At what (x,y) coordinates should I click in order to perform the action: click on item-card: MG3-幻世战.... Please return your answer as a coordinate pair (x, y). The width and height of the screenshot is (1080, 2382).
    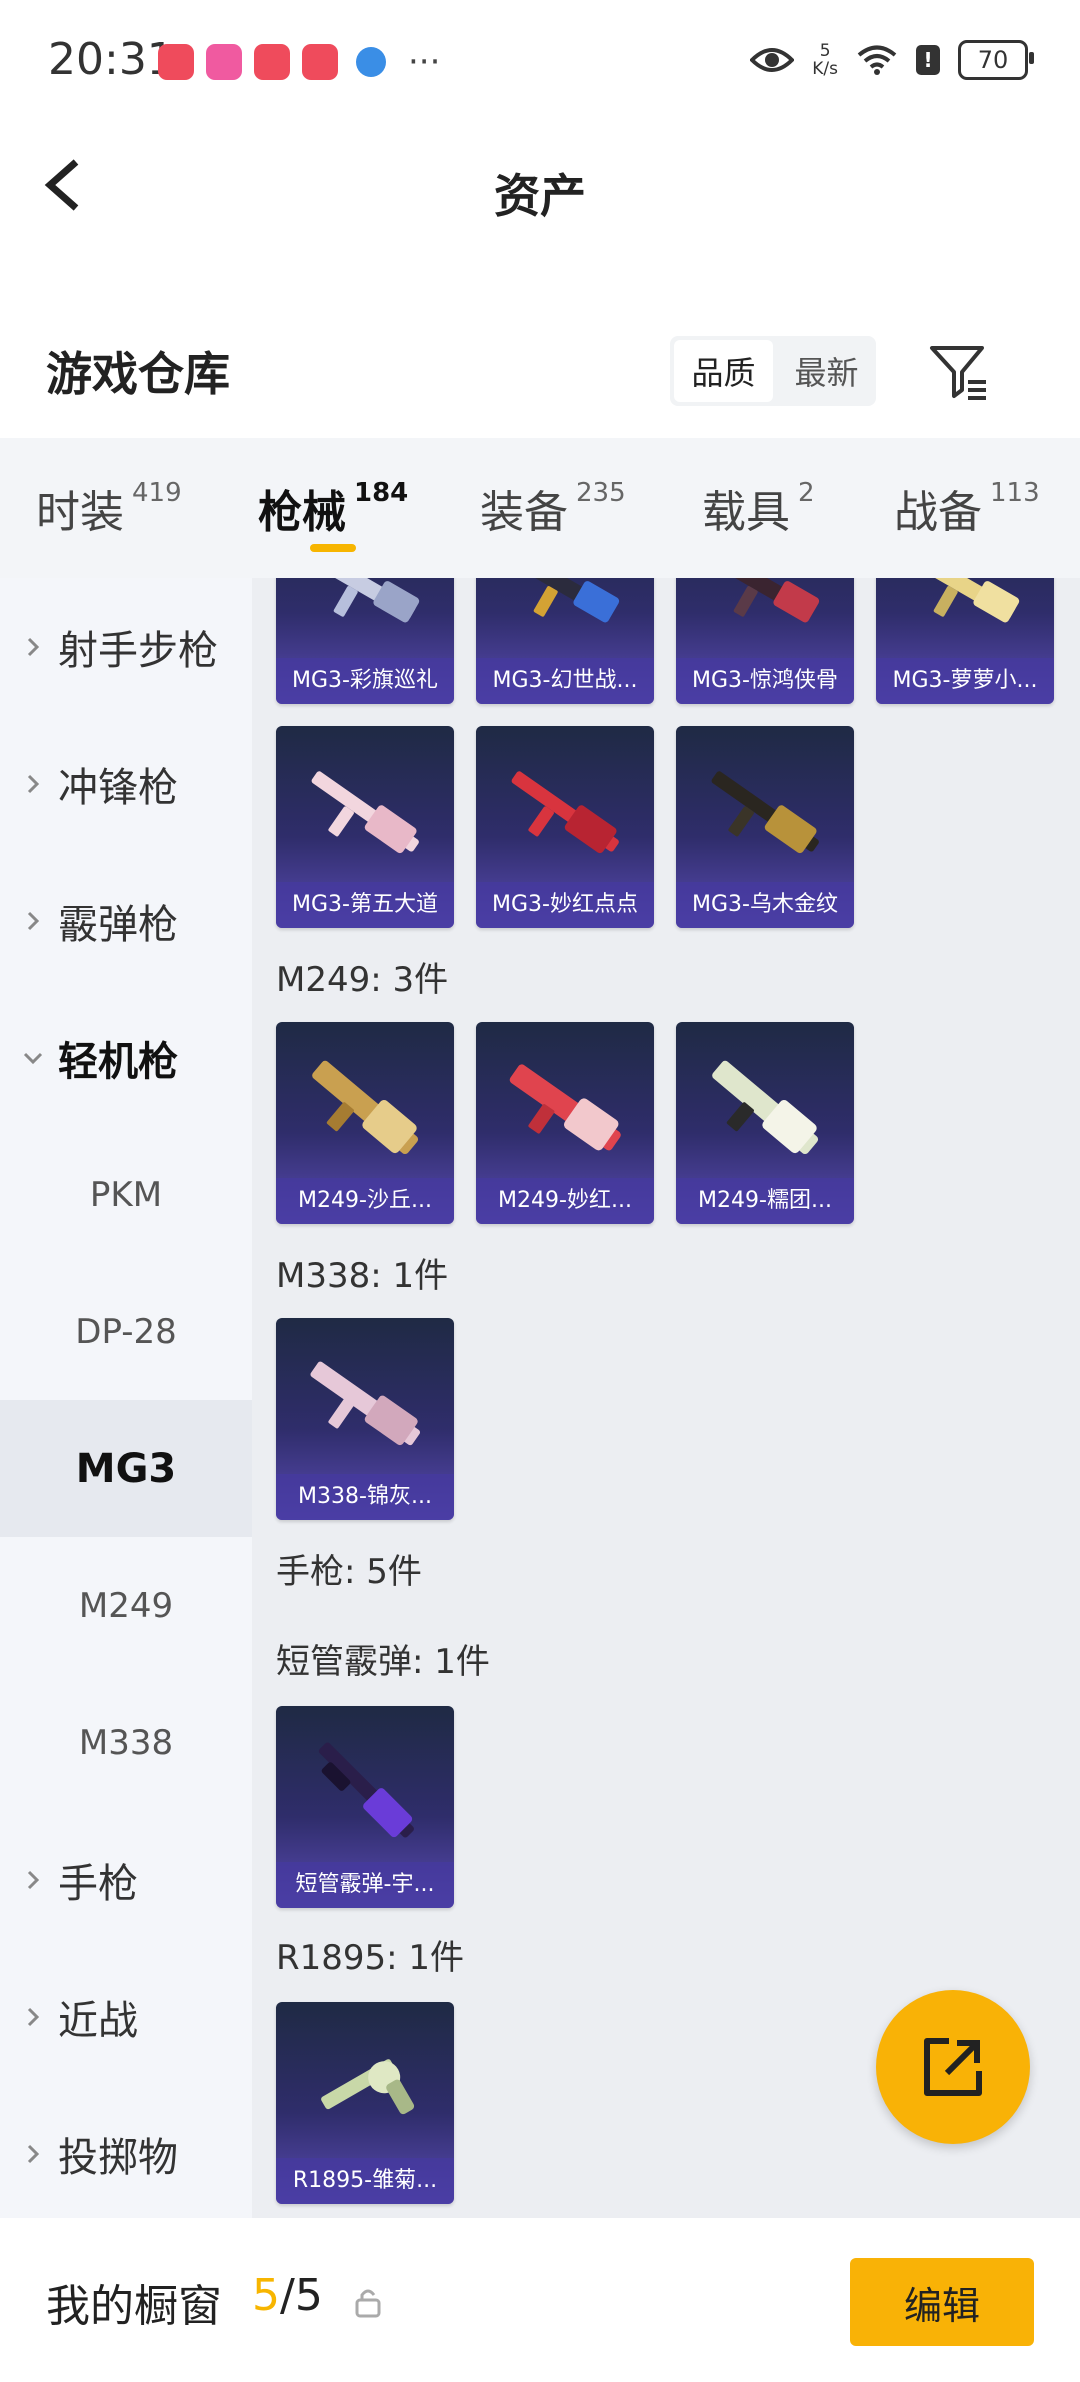
    Looking at the image, I should click on (565, 641).